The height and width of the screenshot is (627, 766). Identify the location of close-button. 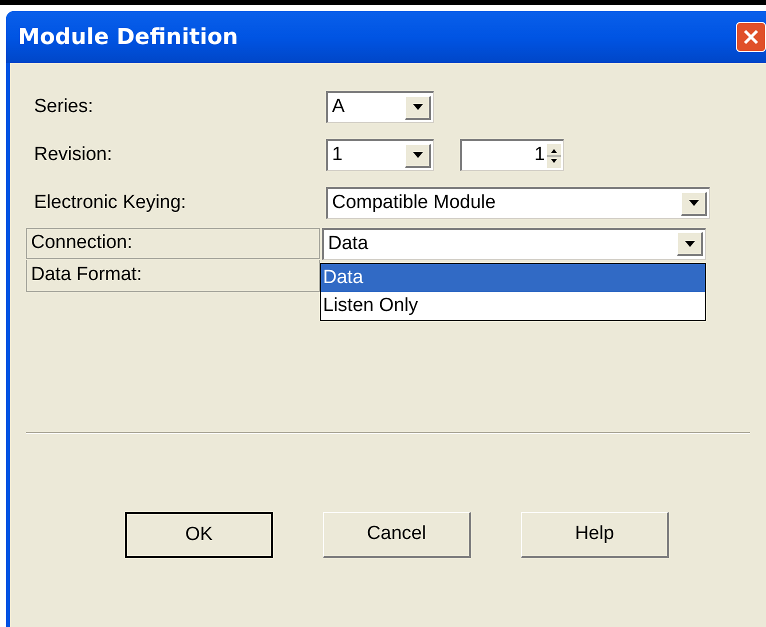
(751, 37).